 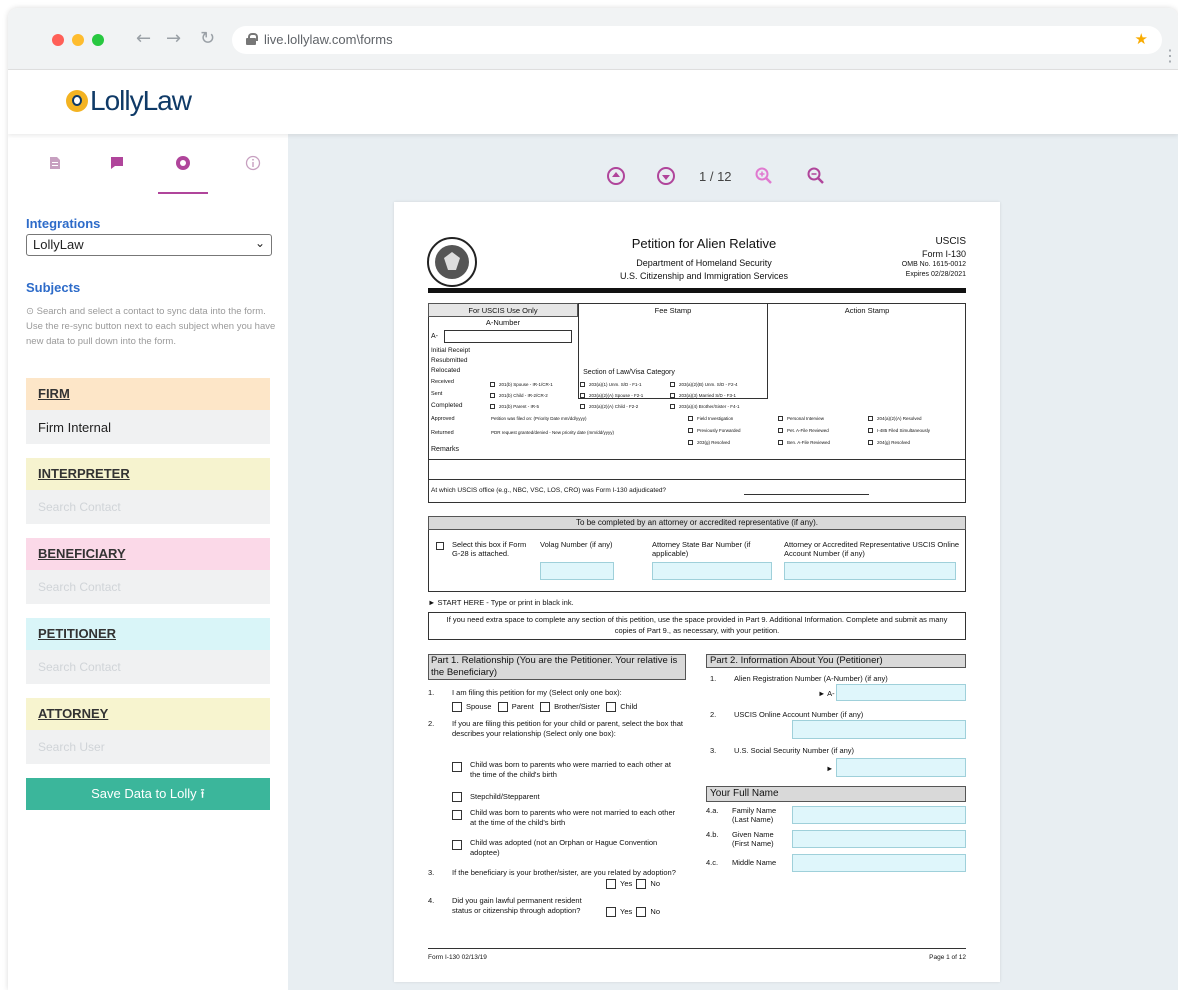 I want to click on address-bar: live.lollylaw.com\forms ★ ⋮, so click(x=705, y=45).